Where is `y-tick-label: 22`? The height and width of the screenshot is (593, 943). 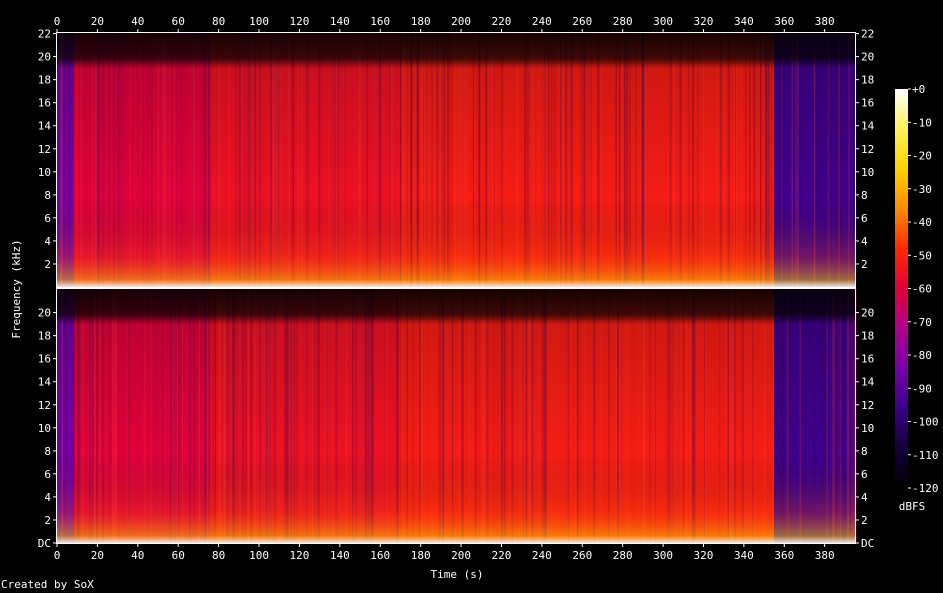 y-tick-label: 22 is located at coordinates (44, 34).